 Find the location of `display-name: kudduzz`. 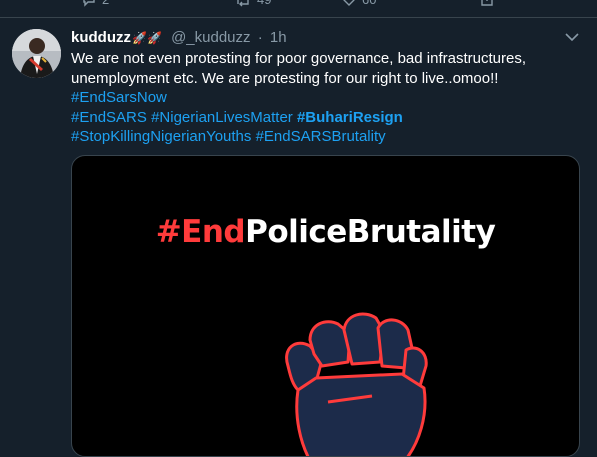

display-name: kudduzz is located at coordinates (101, 37).